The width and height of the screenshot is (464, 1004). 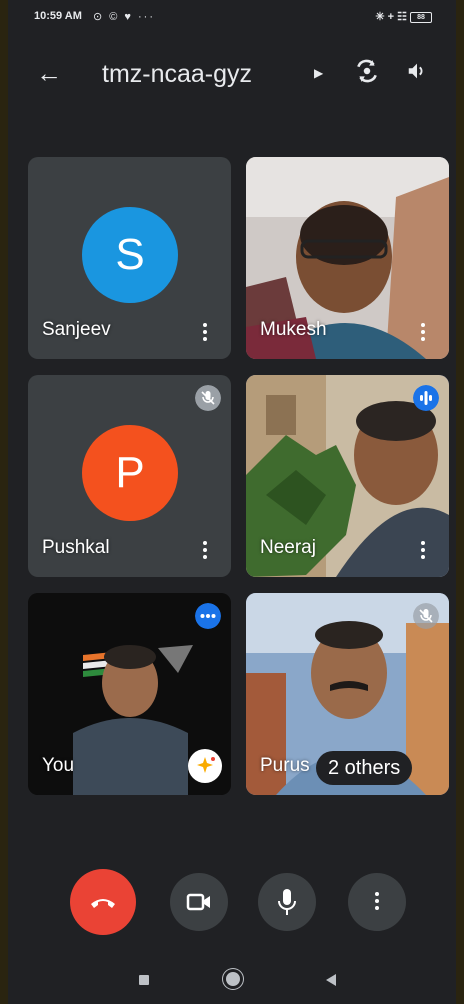 I want to click on avatar: P, so click(x=130, y=473).